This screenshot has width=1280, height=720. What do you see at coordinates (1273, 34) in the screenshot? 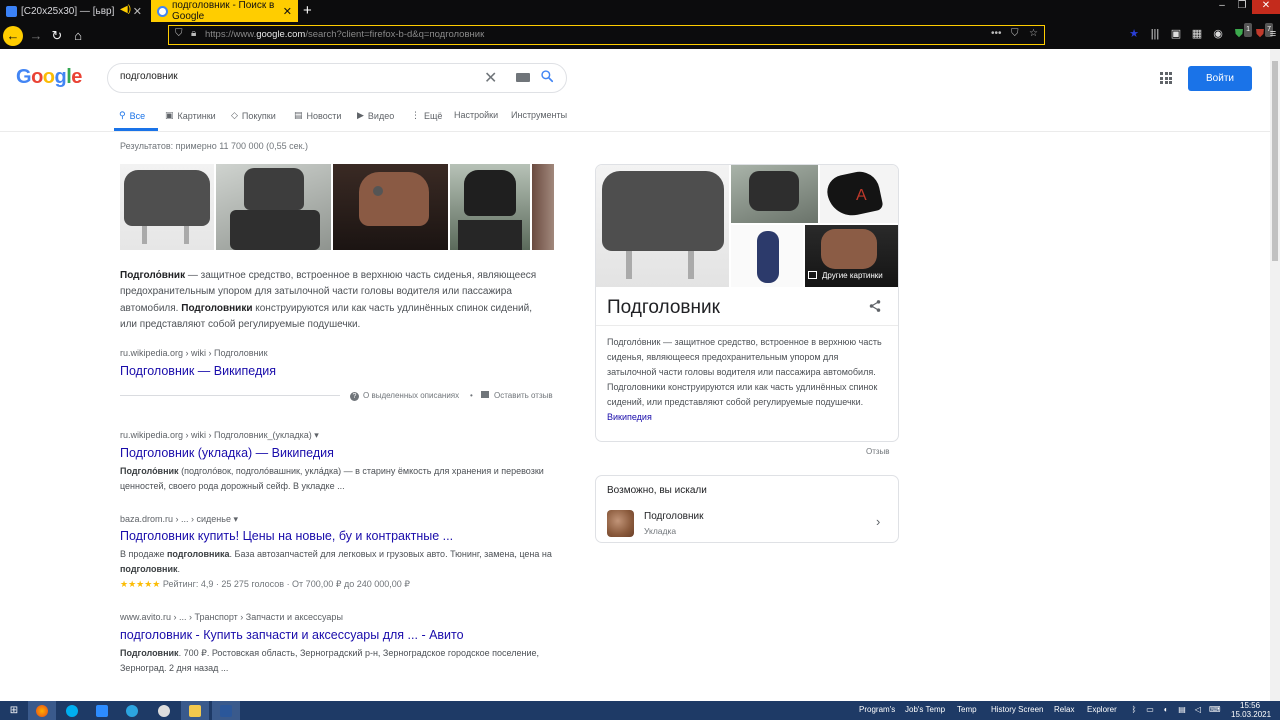
I see `menu-icon: ≡` at bounding box center [1273, 34].